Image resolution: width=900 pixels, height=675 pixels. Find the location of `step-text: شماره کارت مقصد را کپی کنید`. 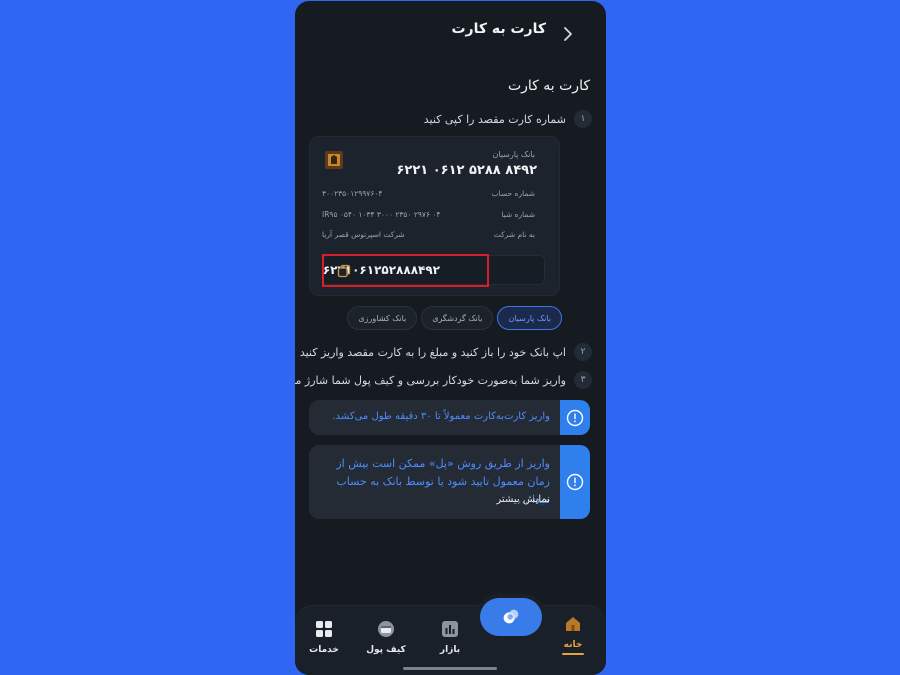

step-text: شماره کارت مقصد را کپی کنید is located at coordinates (494, 119).